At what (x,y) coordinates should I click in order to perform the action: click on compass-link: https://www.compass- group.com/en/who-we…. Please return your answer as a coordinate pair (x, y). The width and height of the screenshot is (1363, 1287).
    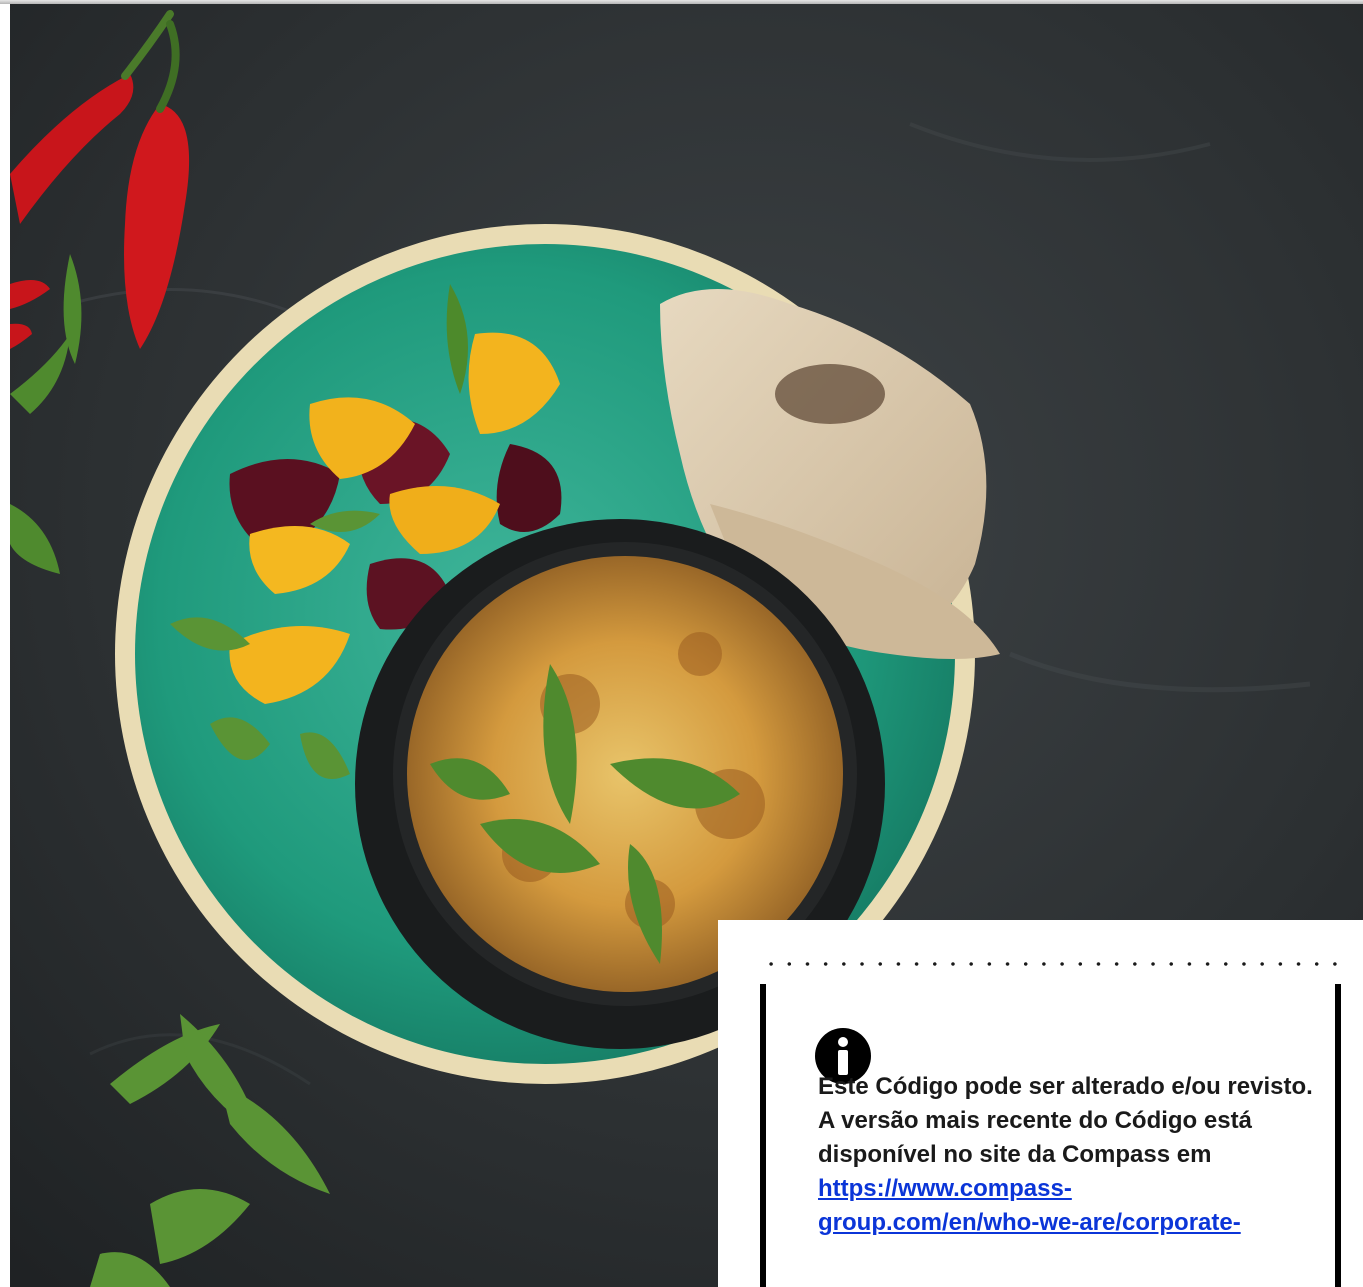
    Looking at the image, I should click on (1073, 1206).